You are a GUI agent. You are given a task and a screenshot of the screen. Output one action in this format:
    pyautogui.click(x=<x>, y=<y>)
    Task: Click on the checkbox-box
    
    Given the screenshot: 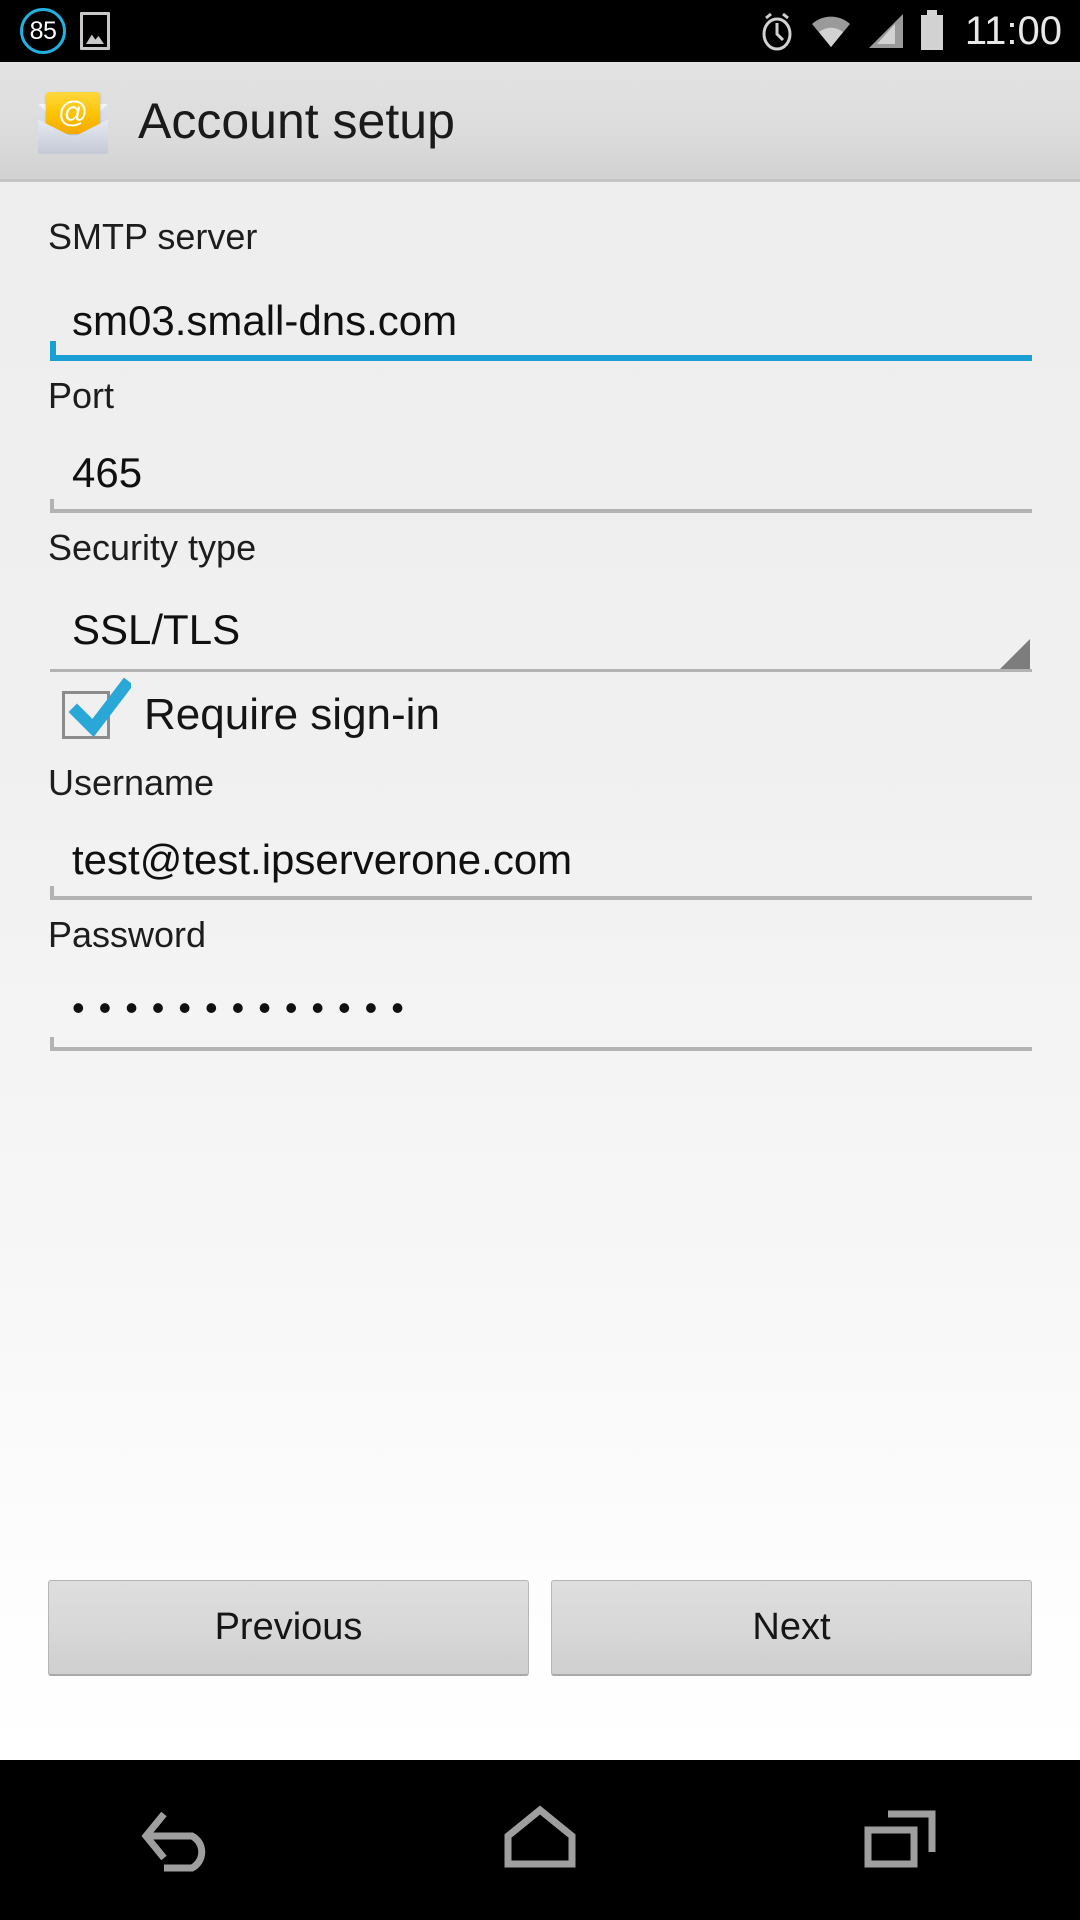 What is the action you would take?
    pyautogui.click(x=96, y=709)
    